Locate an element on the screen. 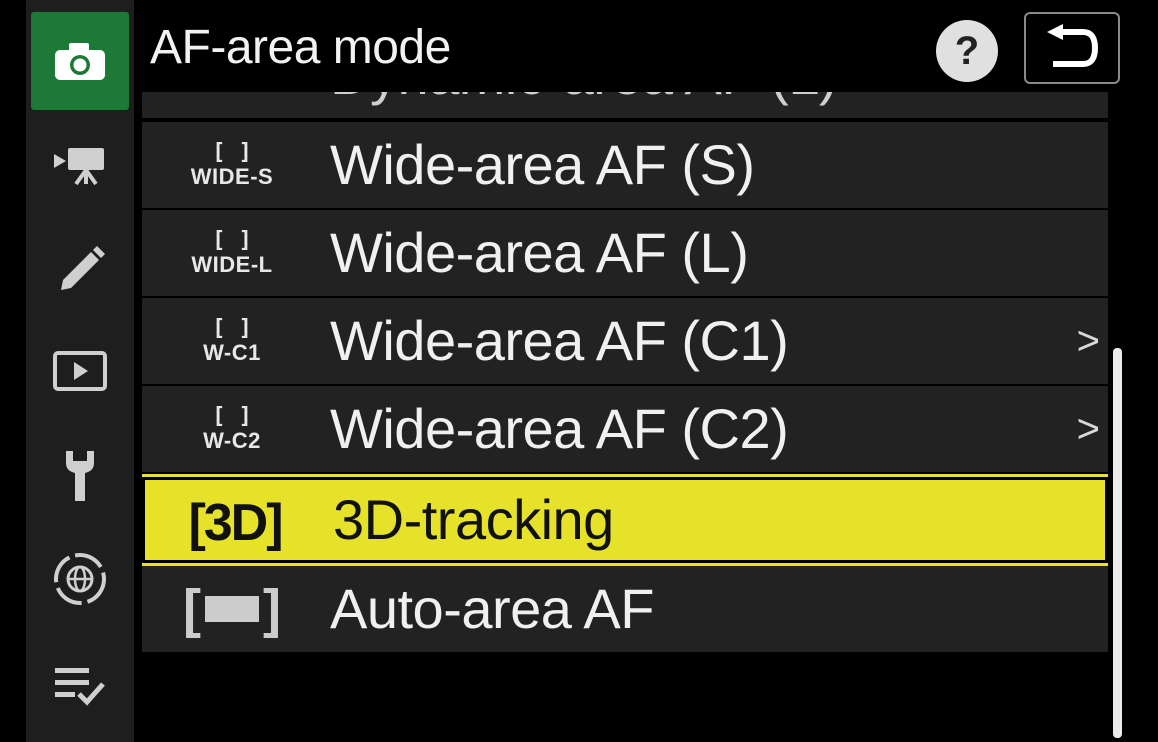  wide-area-c2-icon: [ ] W-C2 is located at coordinates (232, 428).